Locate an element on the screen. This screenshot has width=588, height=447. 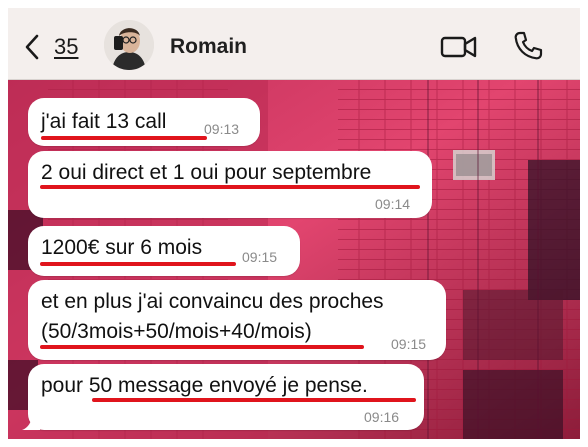
message-text: j'ai fait 13 call is located at coordinates (104, 121).